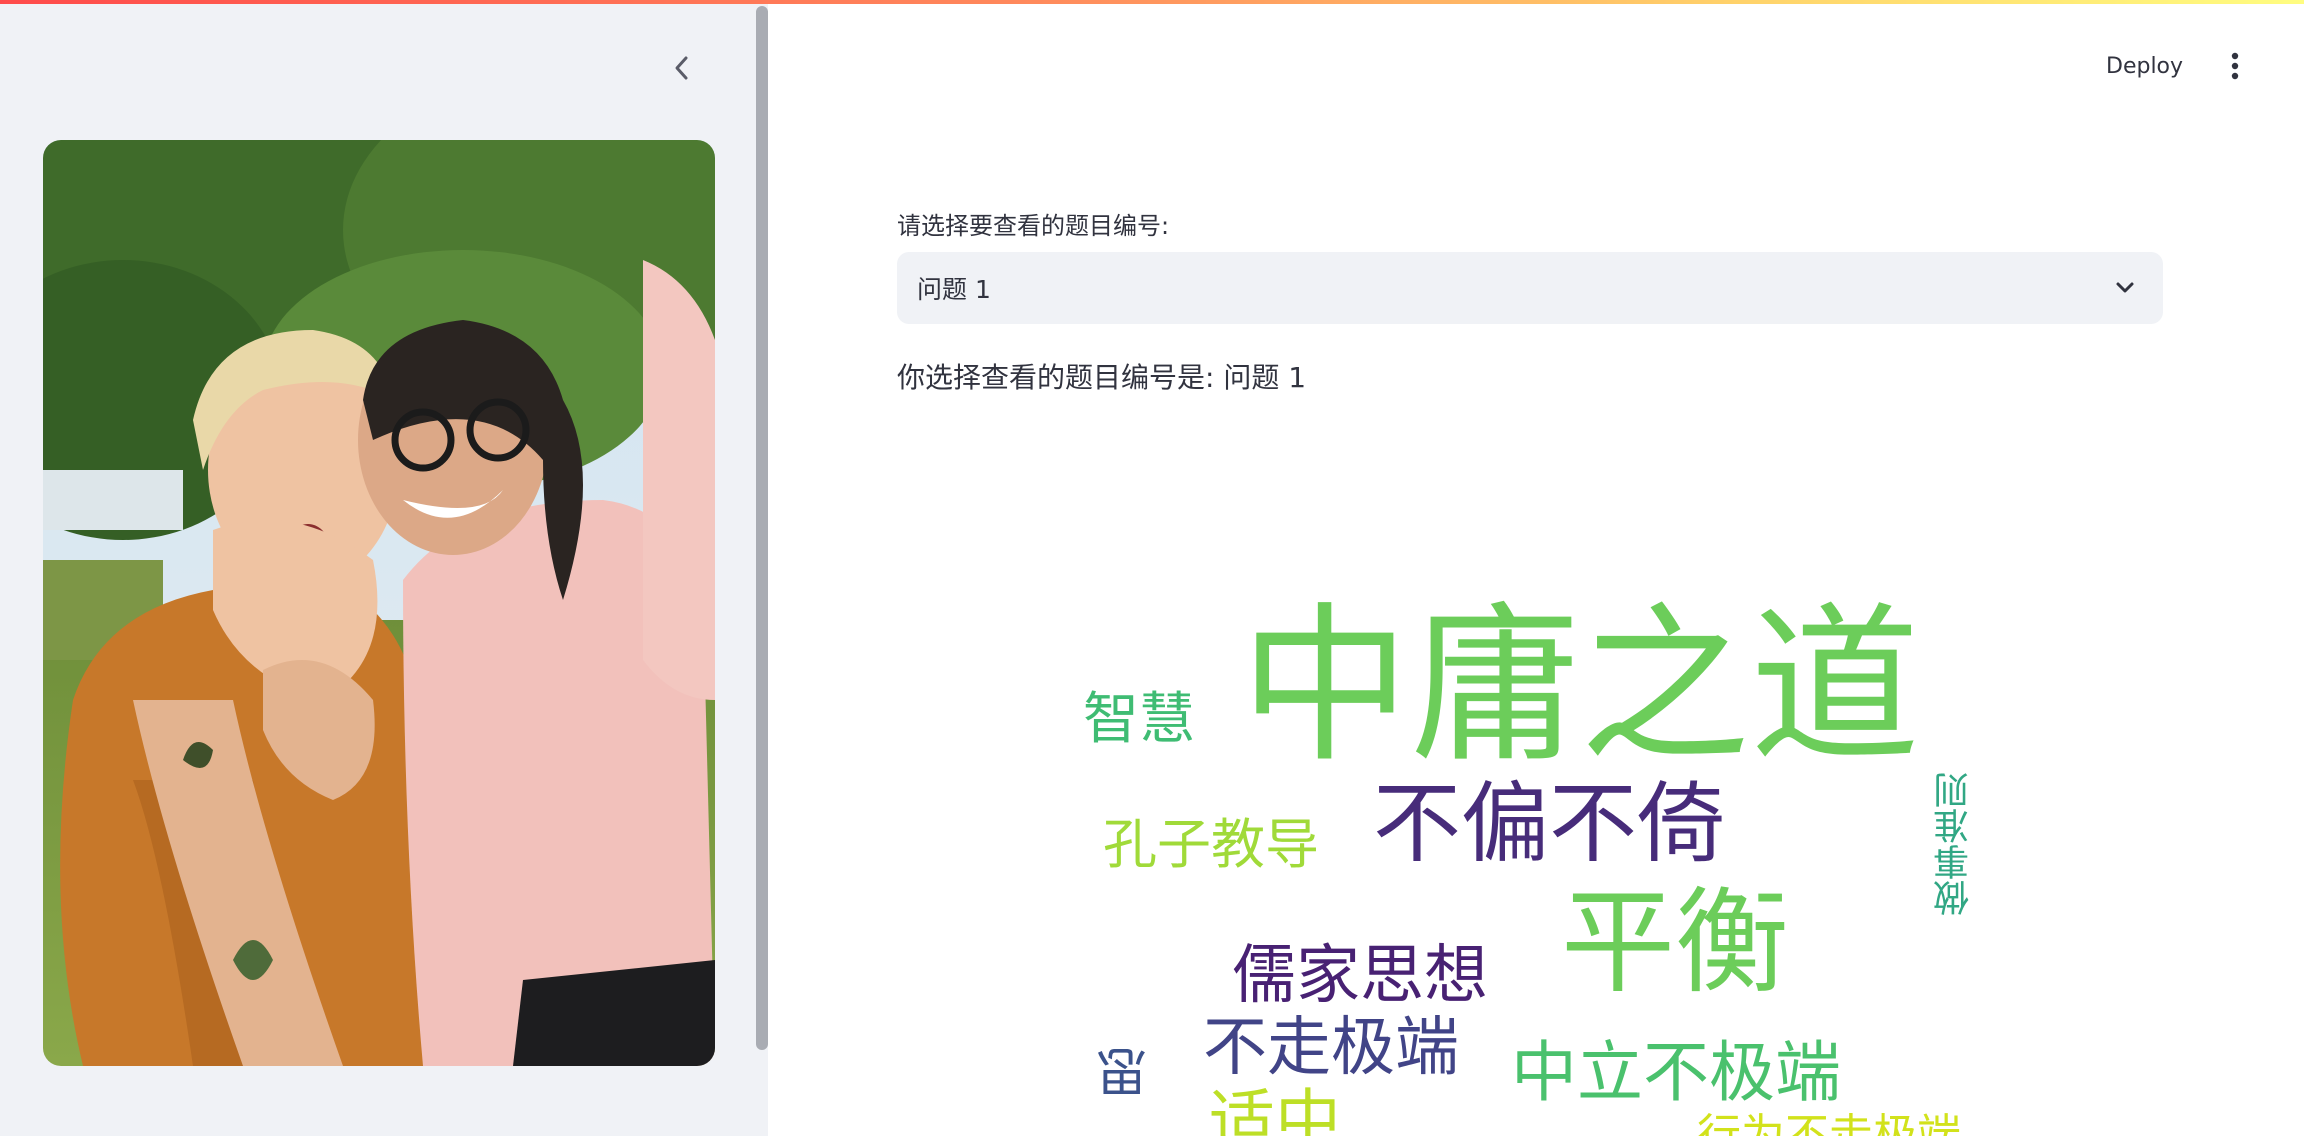 This screenshot has height=1136, width=2304. What do you see at coordinates (1152, 2) in the screenshot?
I see `top-decoration-bar` at bounding box center [1152, 2].